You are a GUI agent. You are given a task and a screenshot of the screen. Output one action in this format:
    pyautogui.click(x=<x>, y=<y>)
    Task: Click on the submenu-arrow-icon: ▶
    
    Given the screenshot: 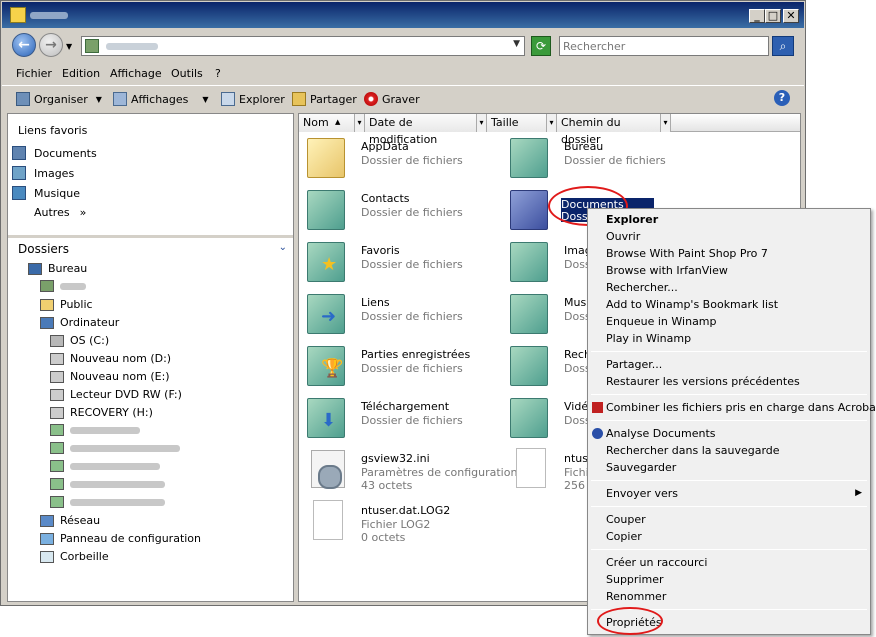 What is the action you would take?
    pyautogui.click(x=858, y=493)
    